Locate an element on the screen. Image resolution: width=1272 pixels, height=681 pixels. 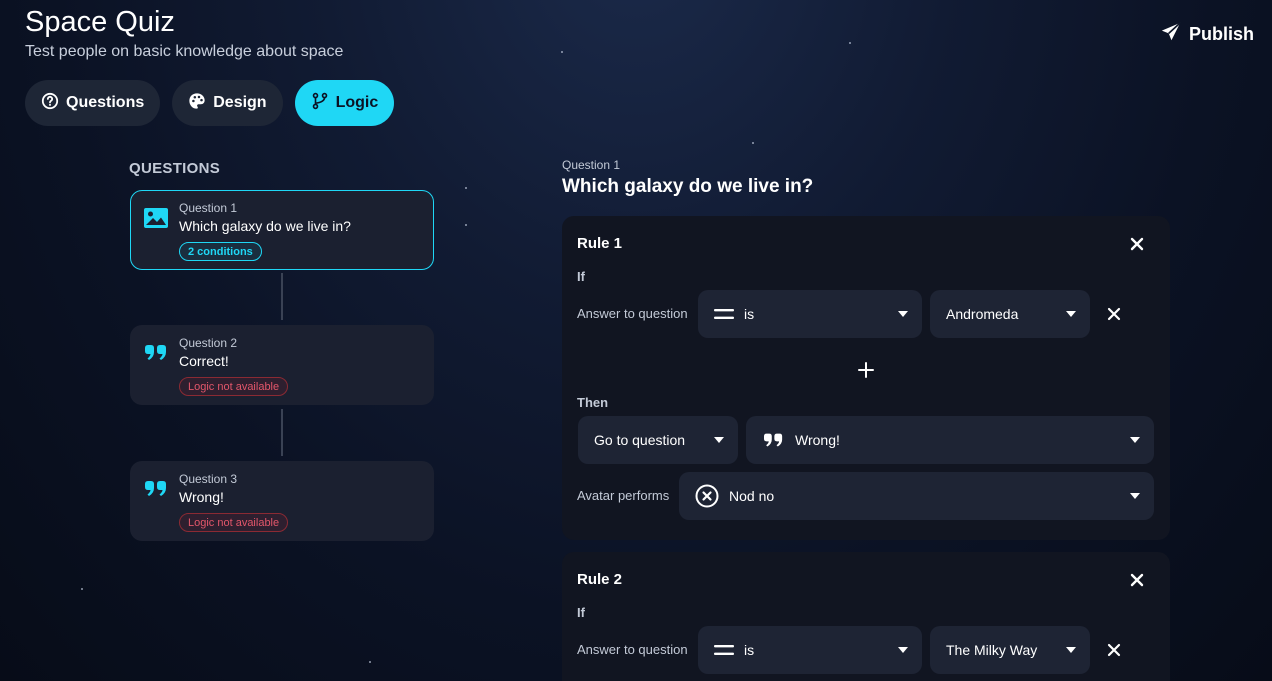
palette-icon is located at coordinates (197, 103).